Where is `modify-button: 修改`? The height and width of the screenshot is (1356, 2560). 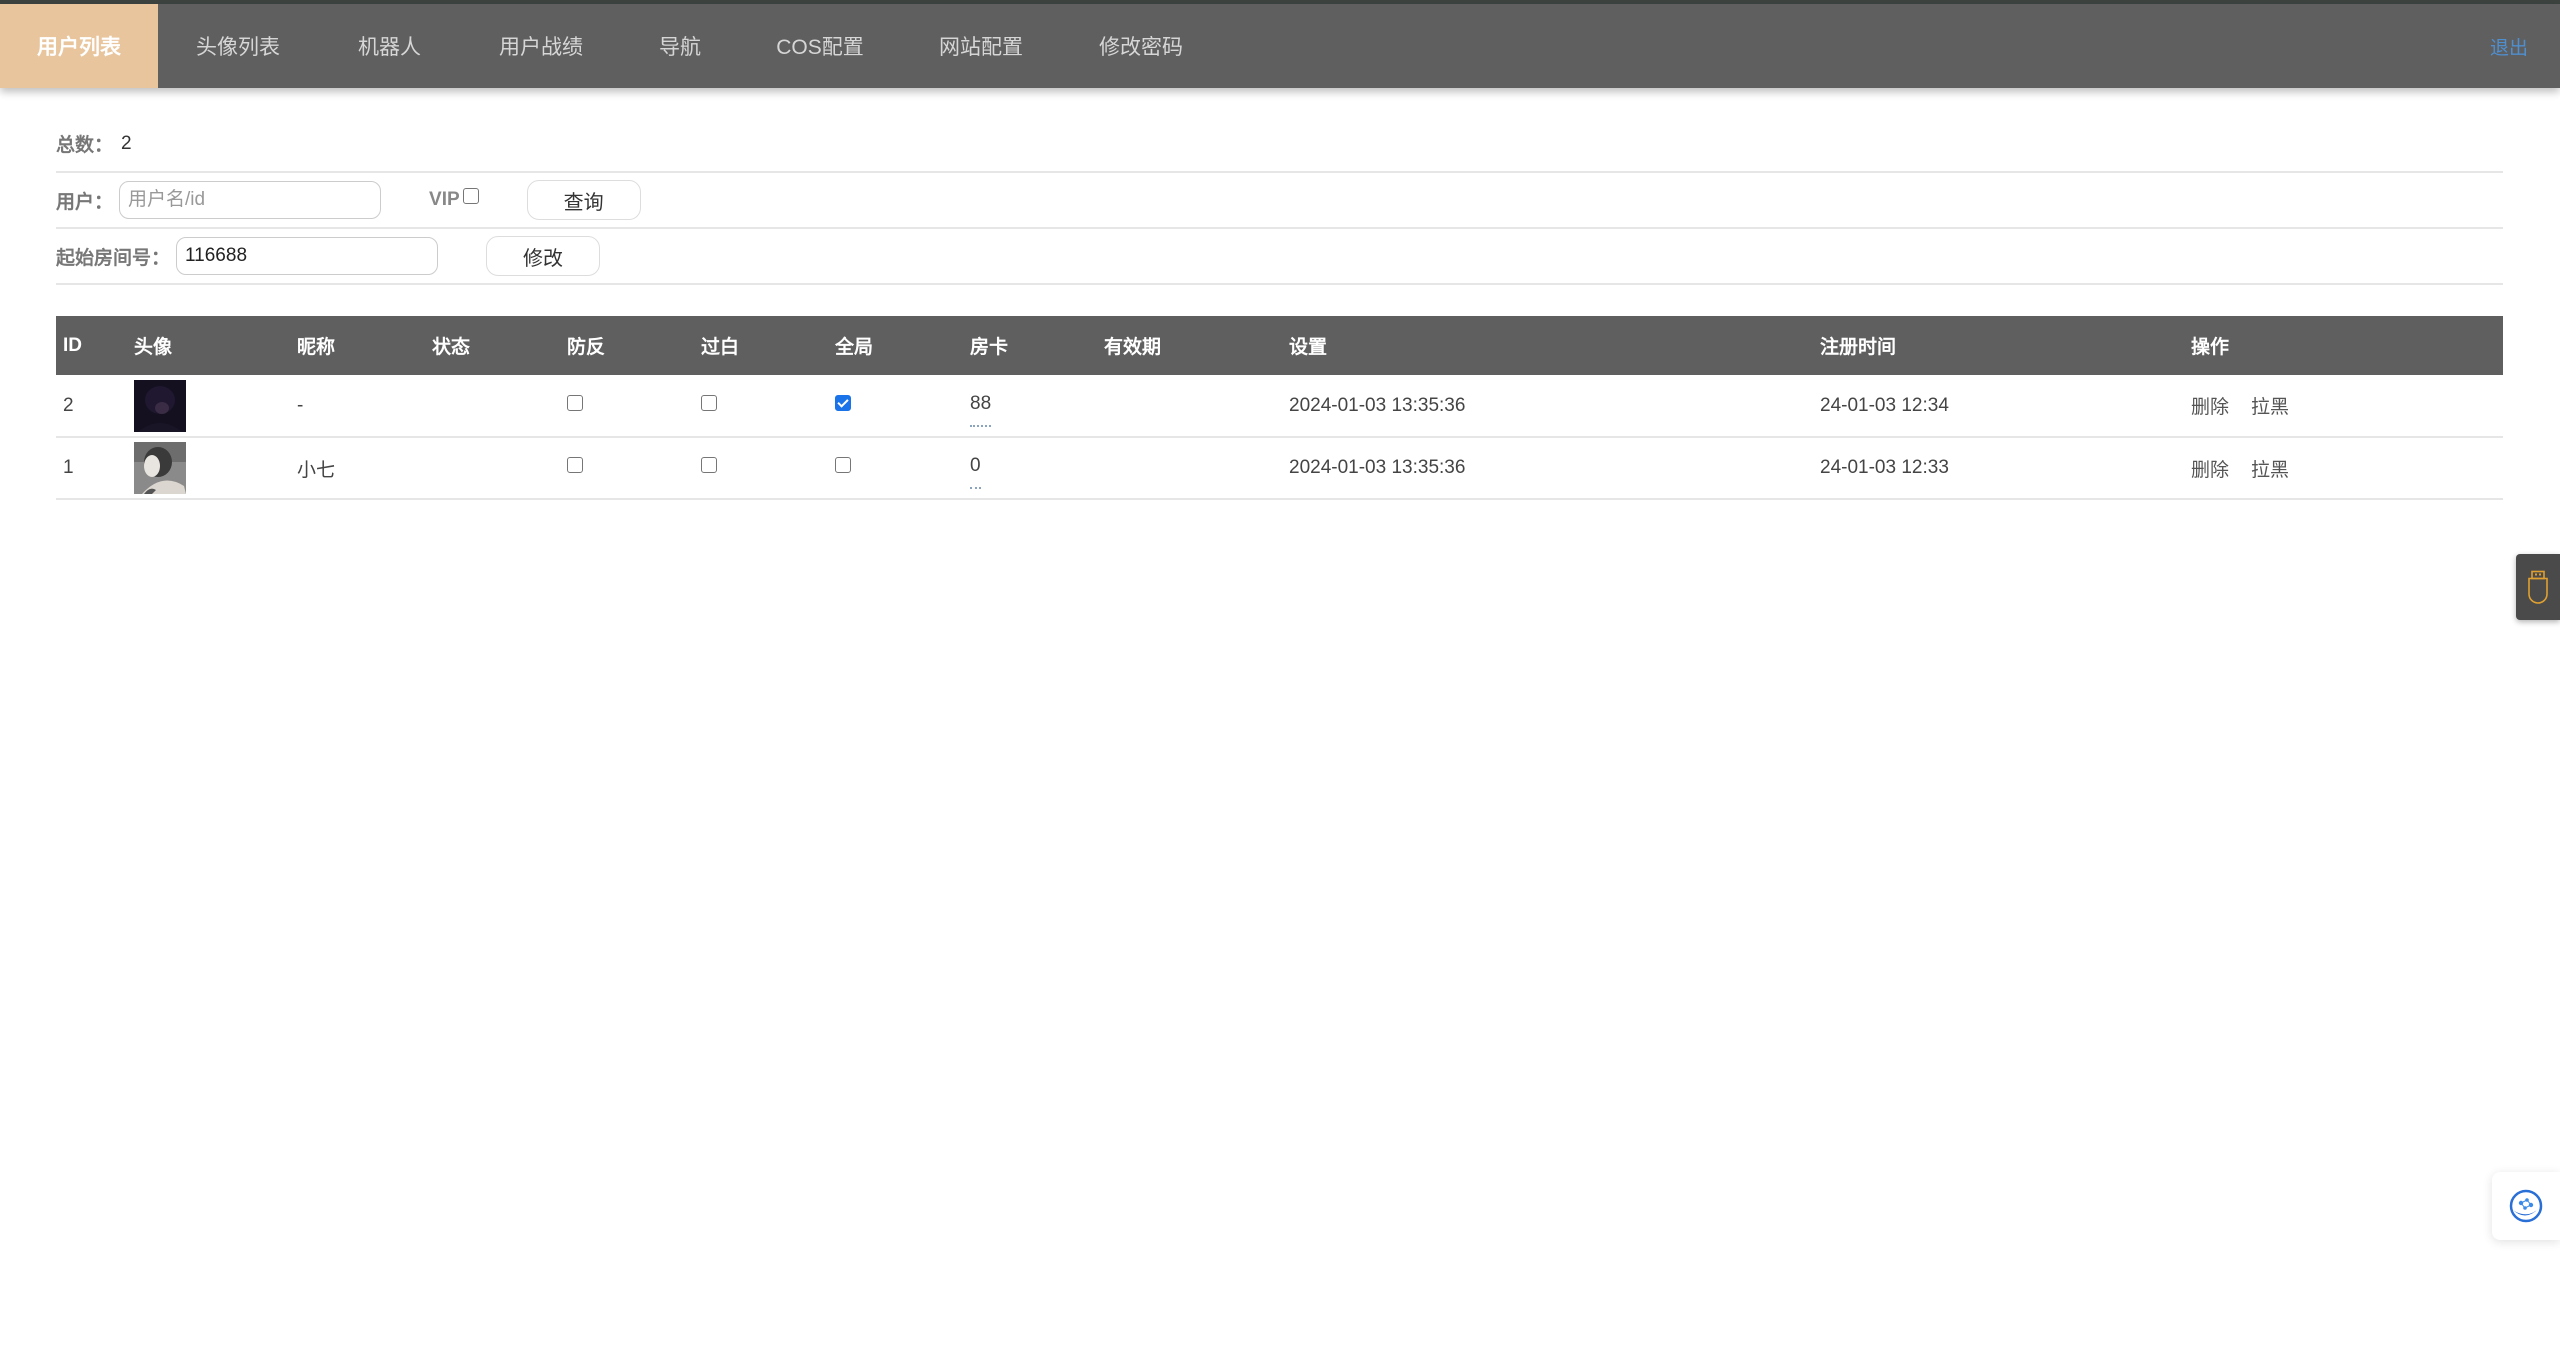 modify-button: 修改 is located at coordinates (543, 256).